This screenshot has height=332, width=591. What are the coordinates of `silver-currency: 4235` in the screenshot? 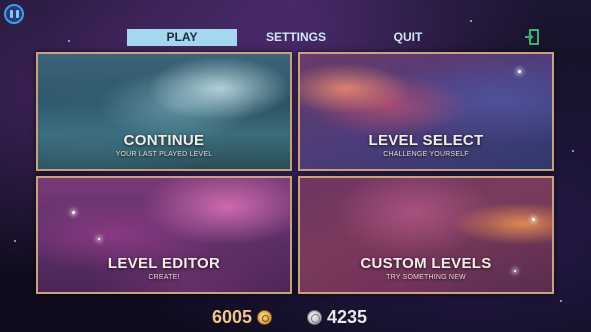 It's located at (337, 317).